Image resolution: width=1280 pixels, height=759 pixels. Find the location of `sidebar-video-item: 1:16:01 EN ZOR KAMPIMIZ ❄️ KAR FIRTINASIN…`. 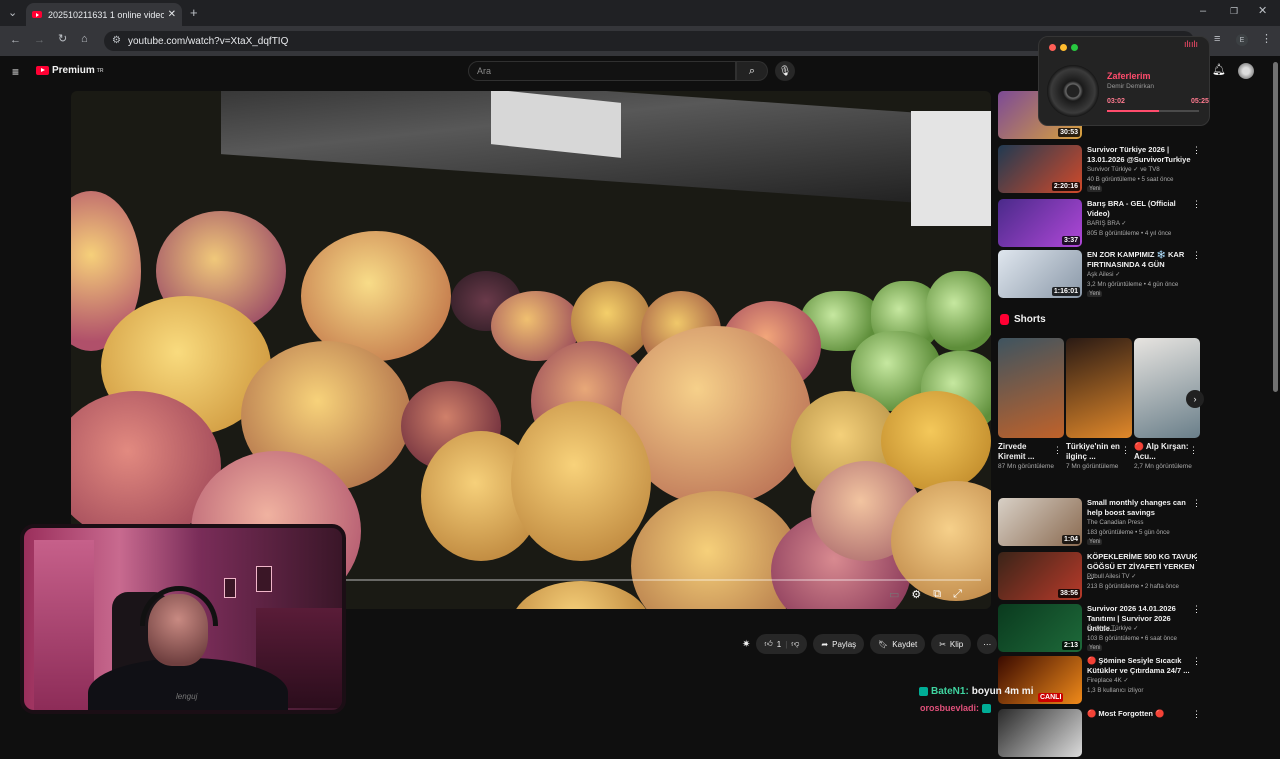

sidebar-video-item: 1:16:01 EN ZOR KAMPIMIZ ❄️ KAR FIRTINASIN… is located at coordinates (1103, 275).